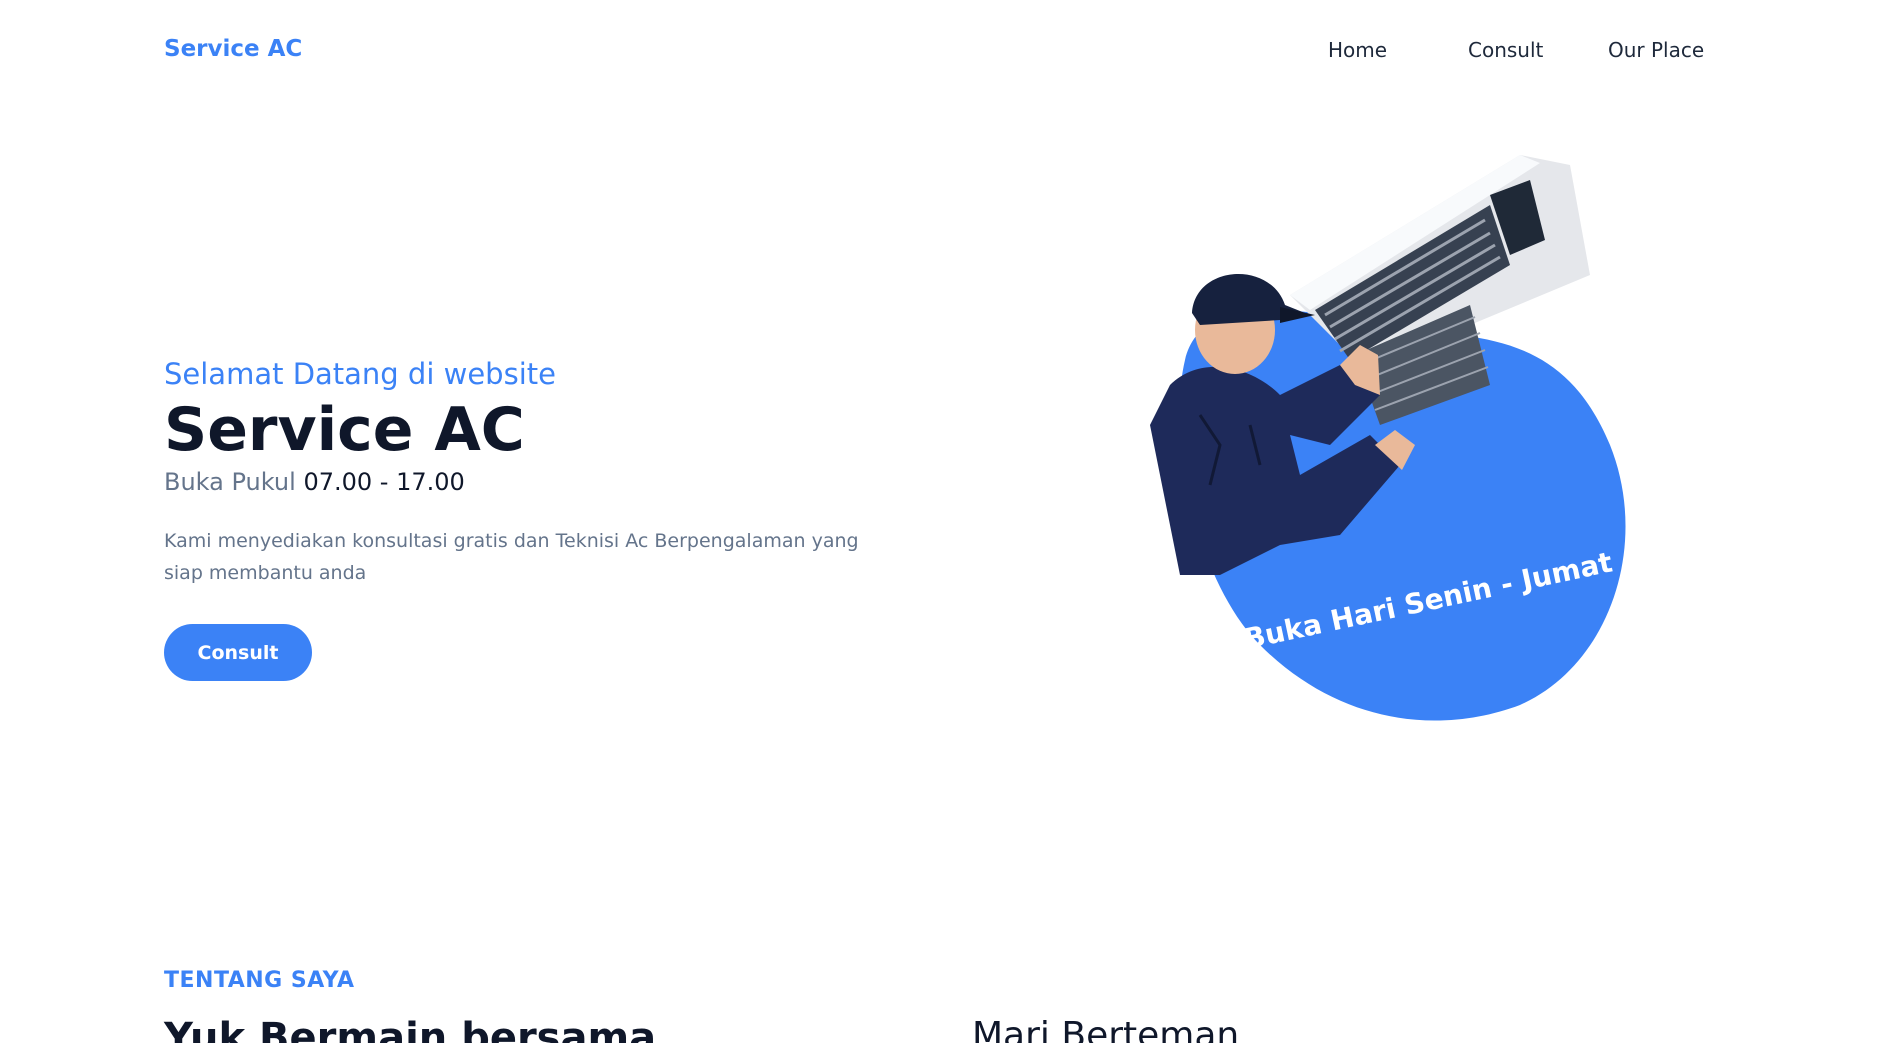 The height and width of the screenshot is (1043, 1889). Describe the element at coordinates (384, 482) in the screenshot. I see `hours-time: 07.00 - 17.00` at that location.